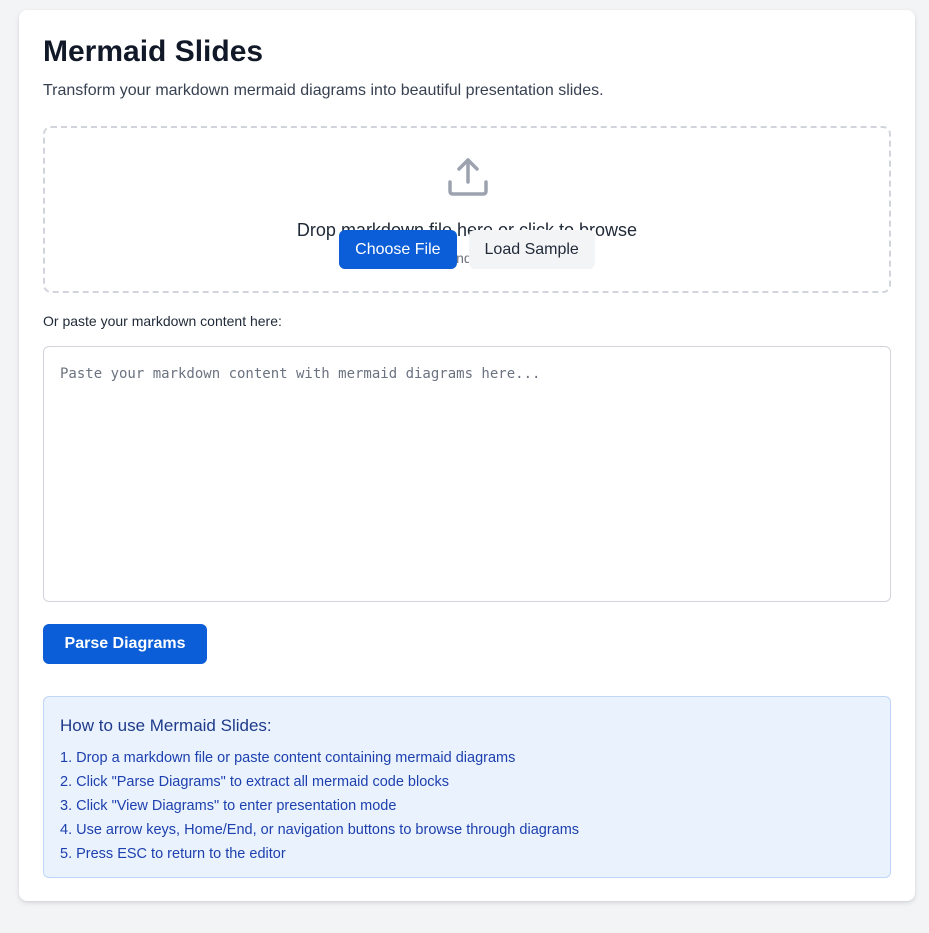 The image size is (929, 933). I want to click on choose-file-button: Choose File, so click(398, 249).